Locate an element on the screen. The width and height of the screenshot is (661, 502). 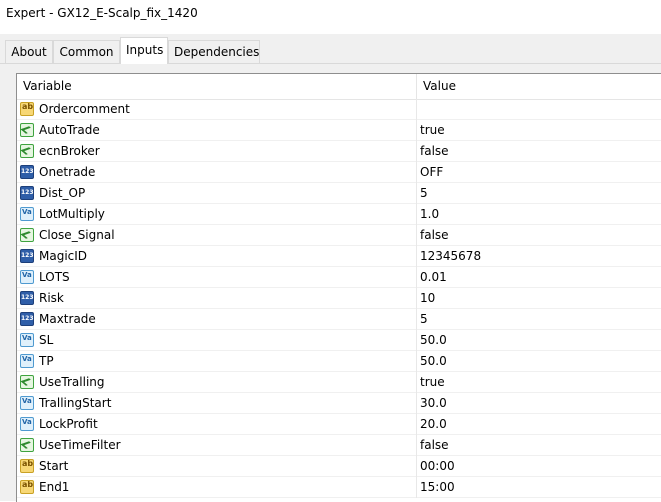
variable-name: End1 is located at coordinates (54, 487).